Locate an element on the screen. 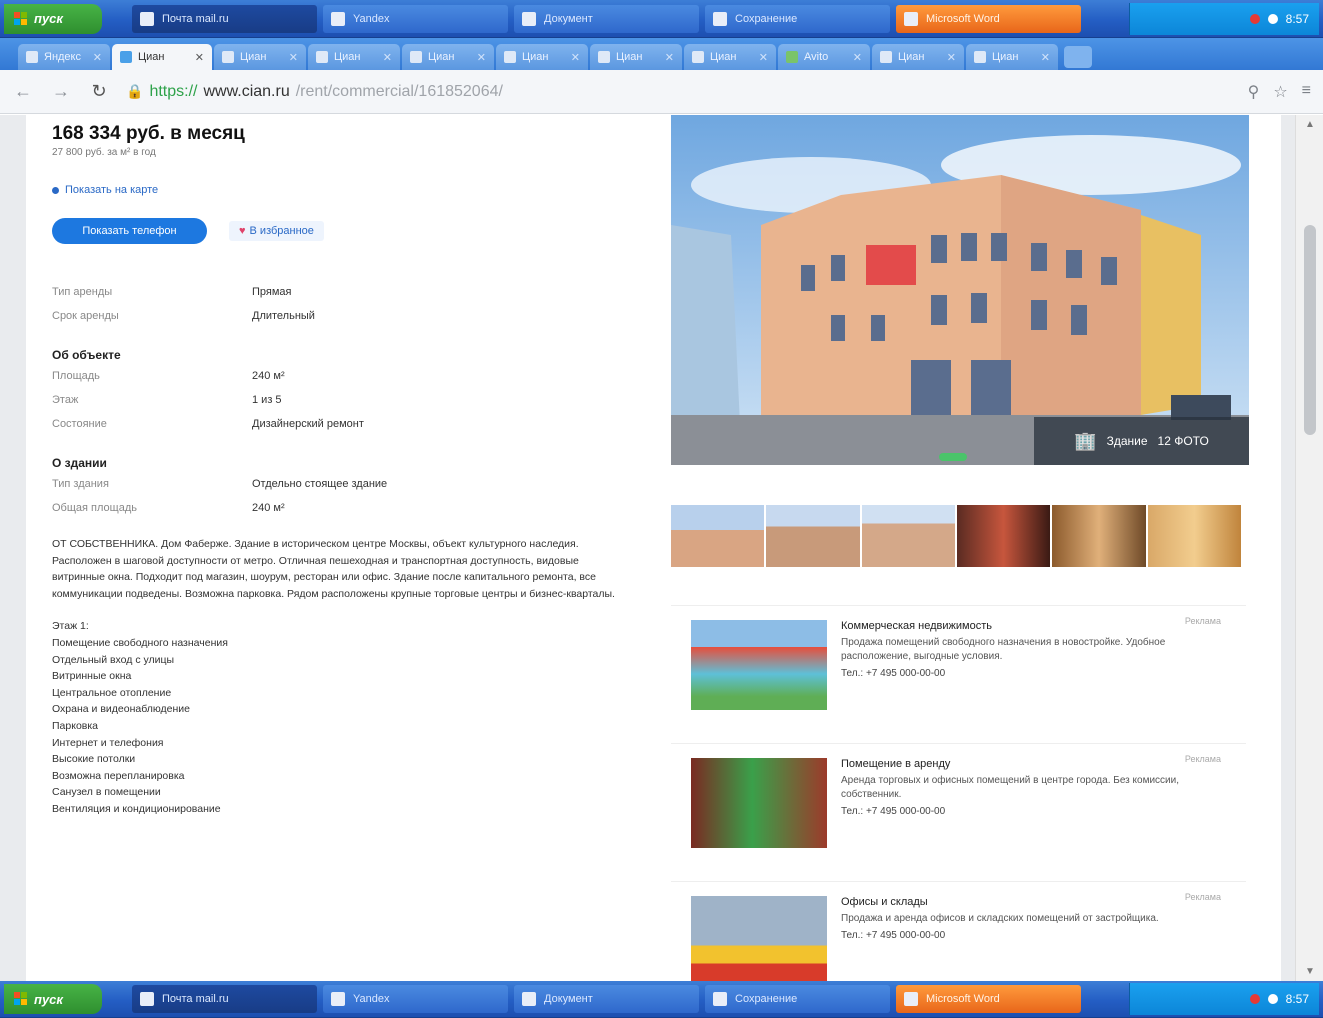  scroll-up-icon: ▲ is located at coordinates (1310, 124).